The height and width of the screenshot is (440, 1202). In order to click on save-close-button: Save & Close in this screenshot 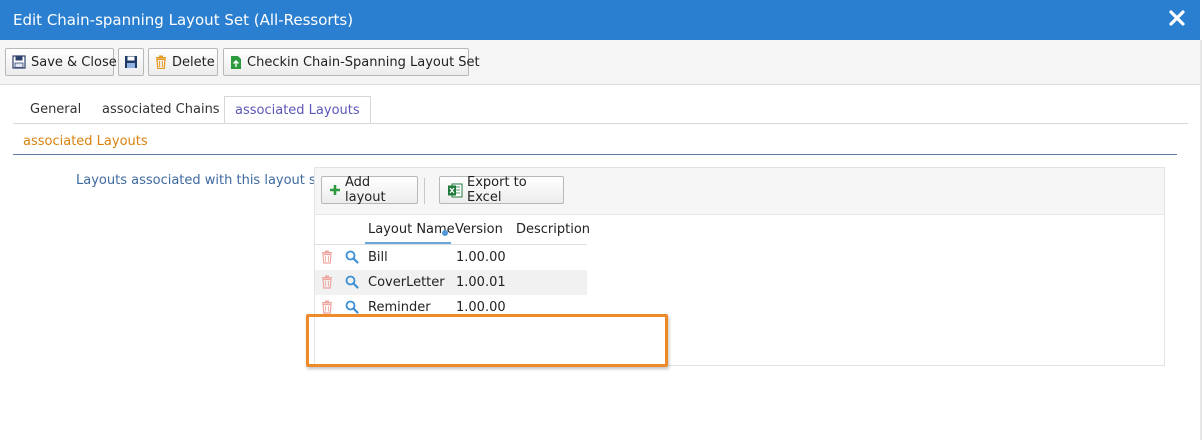, I will do `click(61, 62)`.